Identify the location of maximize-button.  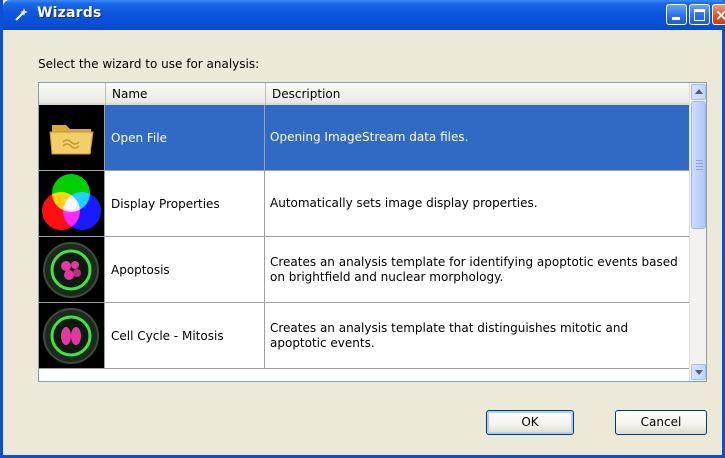
(699, 14).